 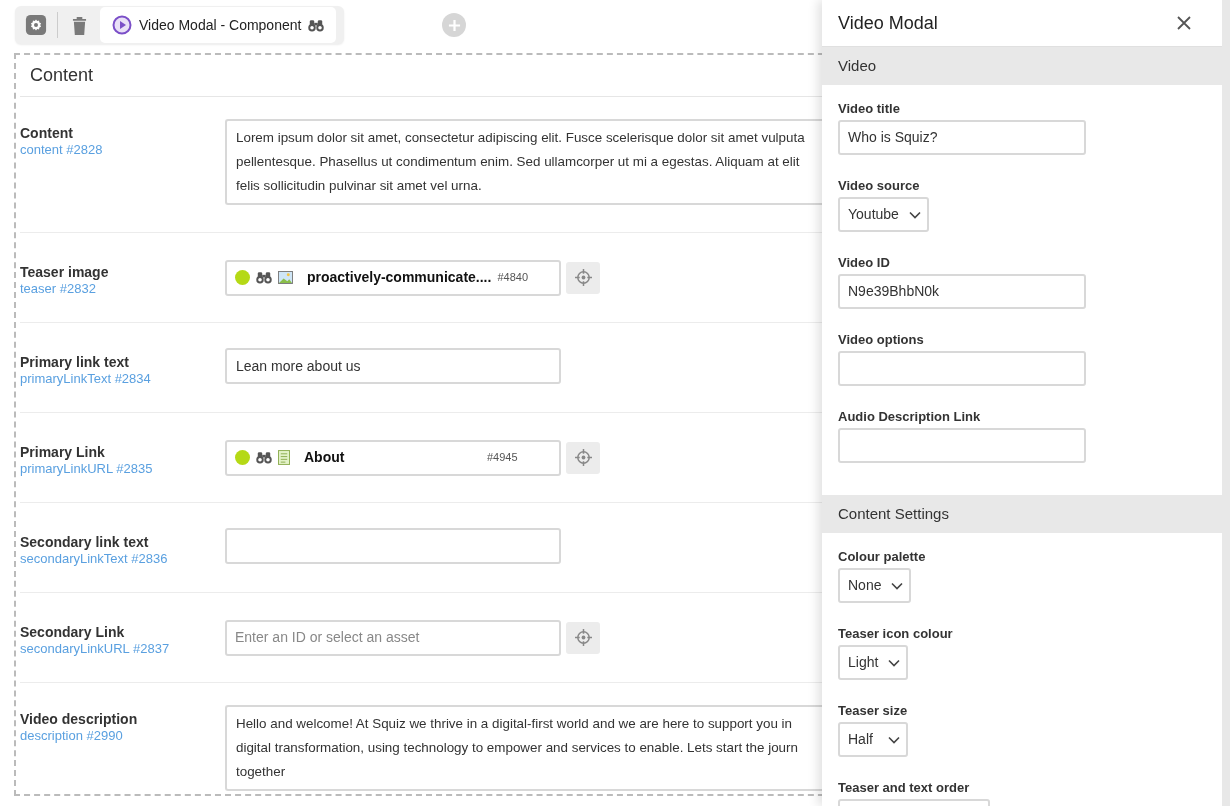 I want to click on dropdown: Light, so click(x=873, y=662).